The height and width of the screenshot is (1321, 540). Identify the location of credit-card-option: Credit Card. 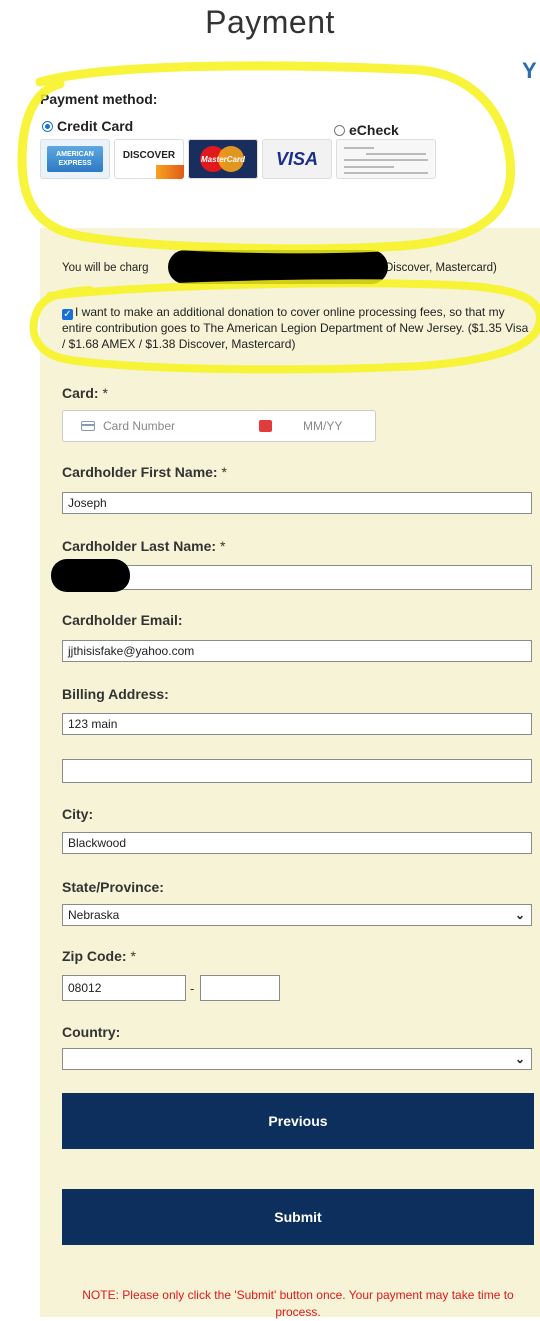
(87, 126).